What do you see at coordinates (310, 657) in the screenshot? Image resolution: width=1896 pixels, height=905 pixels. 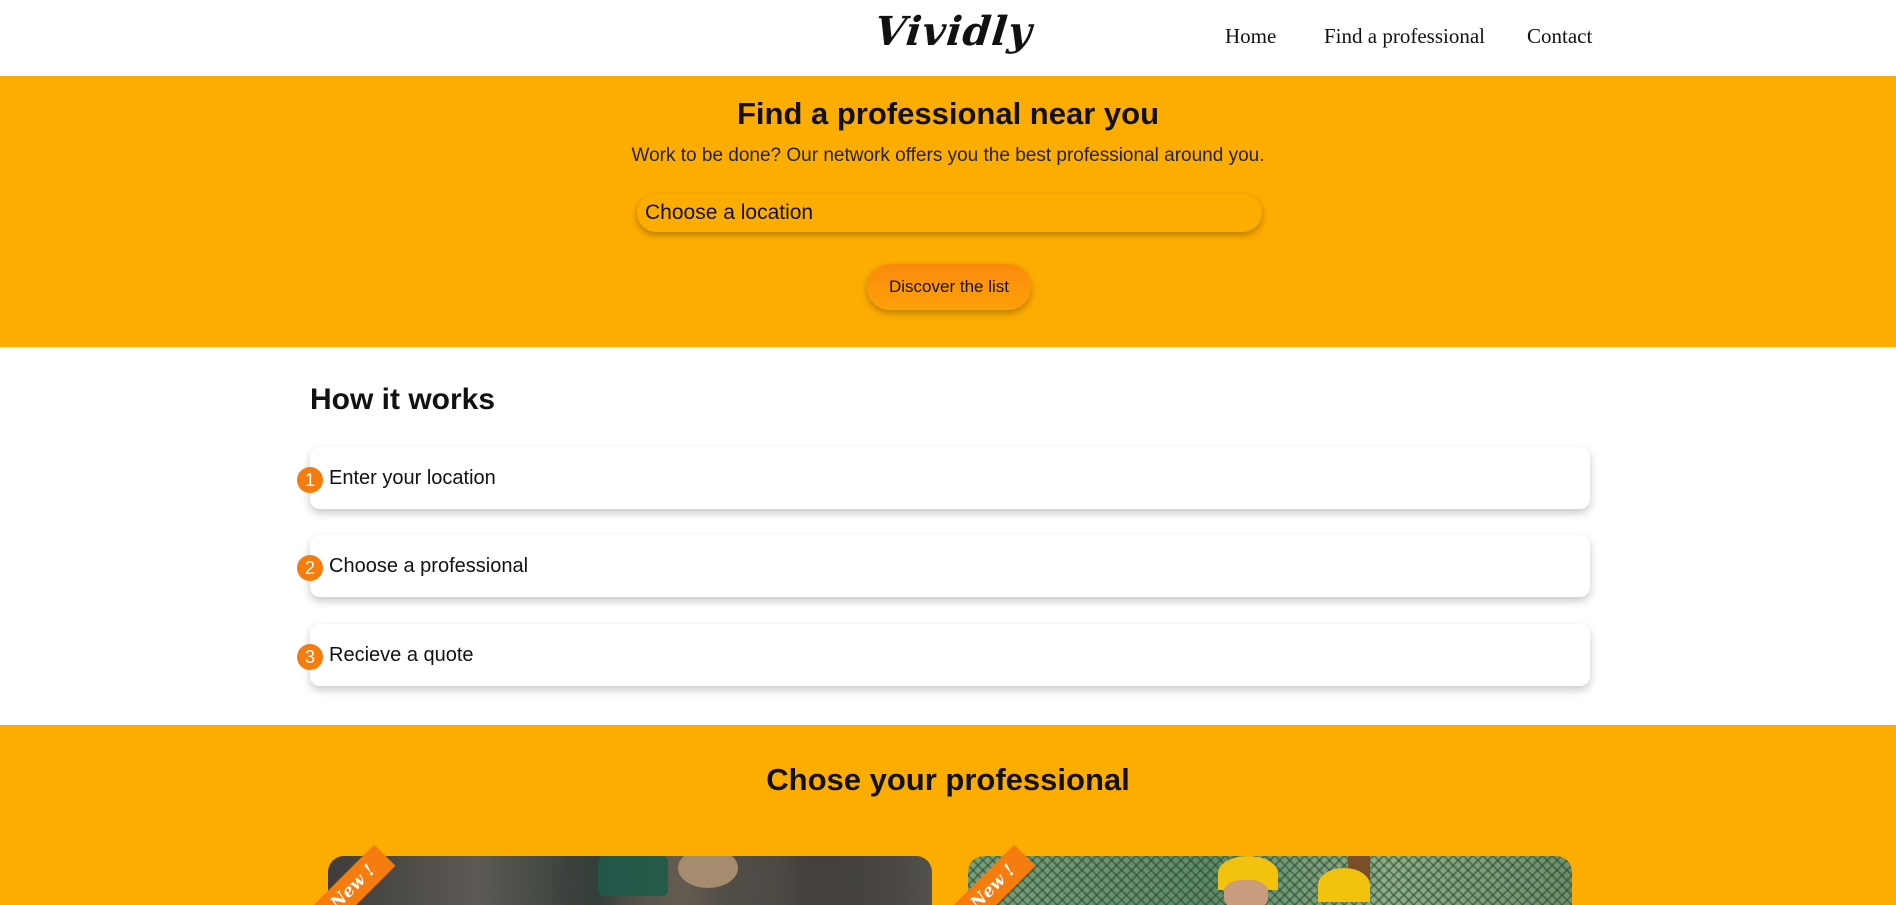 I see `step-number-badge: 3` at bounding box center [310, 657].